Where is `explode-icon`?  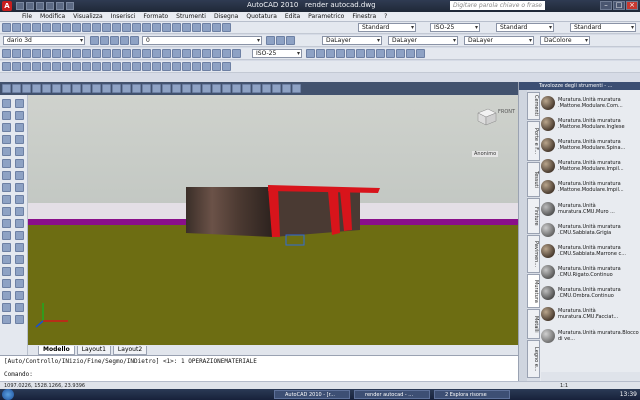
explode-icon is located at coordinates (106, 53).